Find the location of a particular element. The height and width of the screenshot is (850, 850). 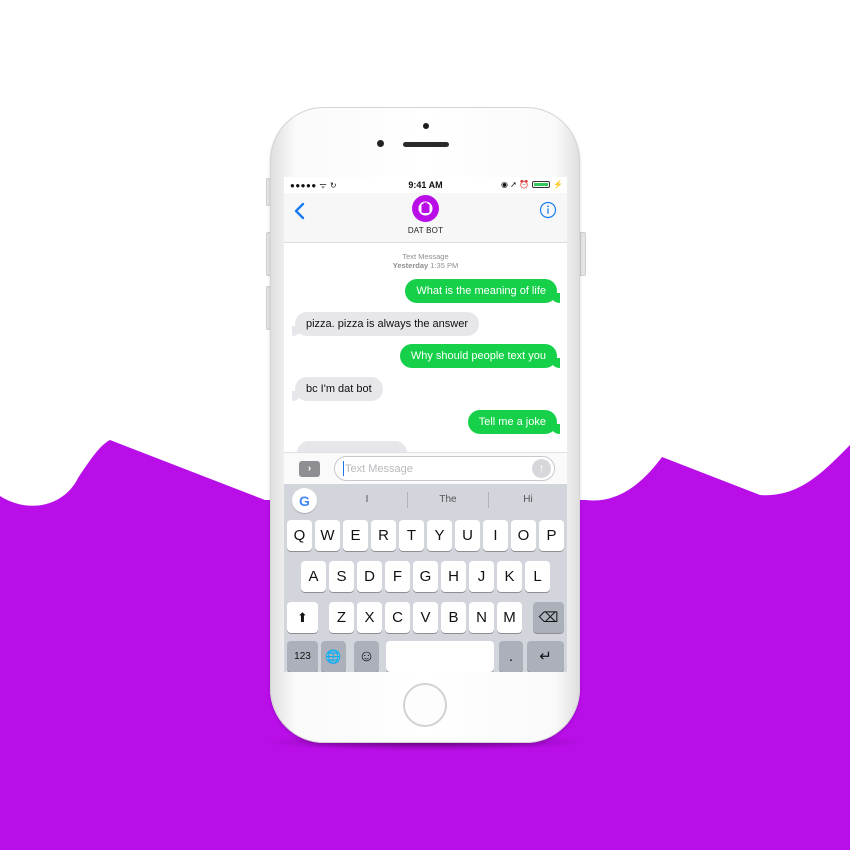

key-j: J is located at coordinates (481, 576).